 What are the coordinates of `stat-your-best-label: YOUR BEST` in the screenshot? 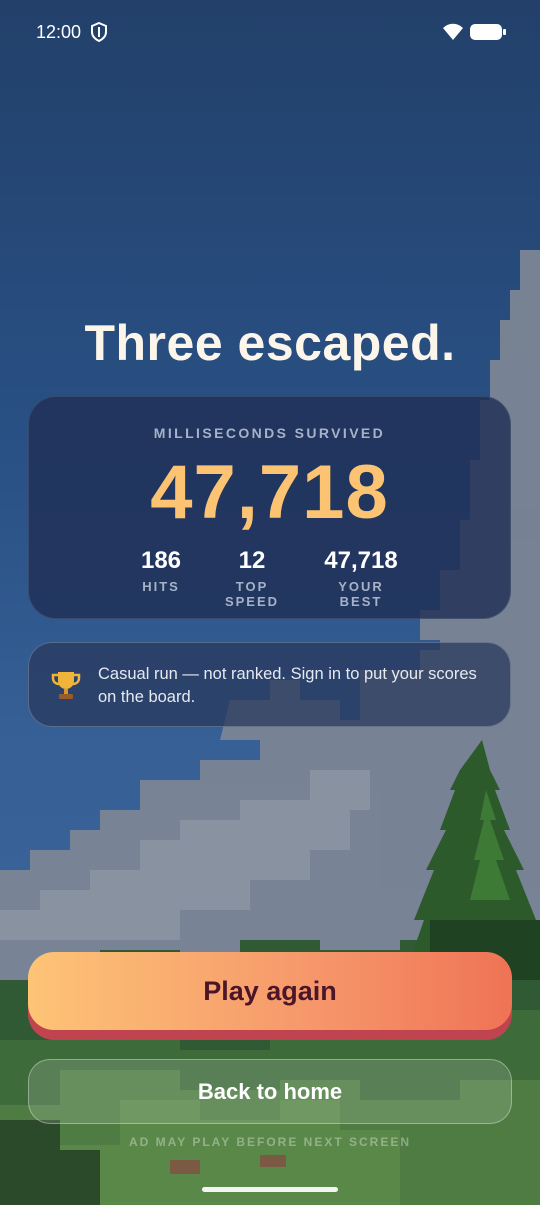 It's located at (361, 594).